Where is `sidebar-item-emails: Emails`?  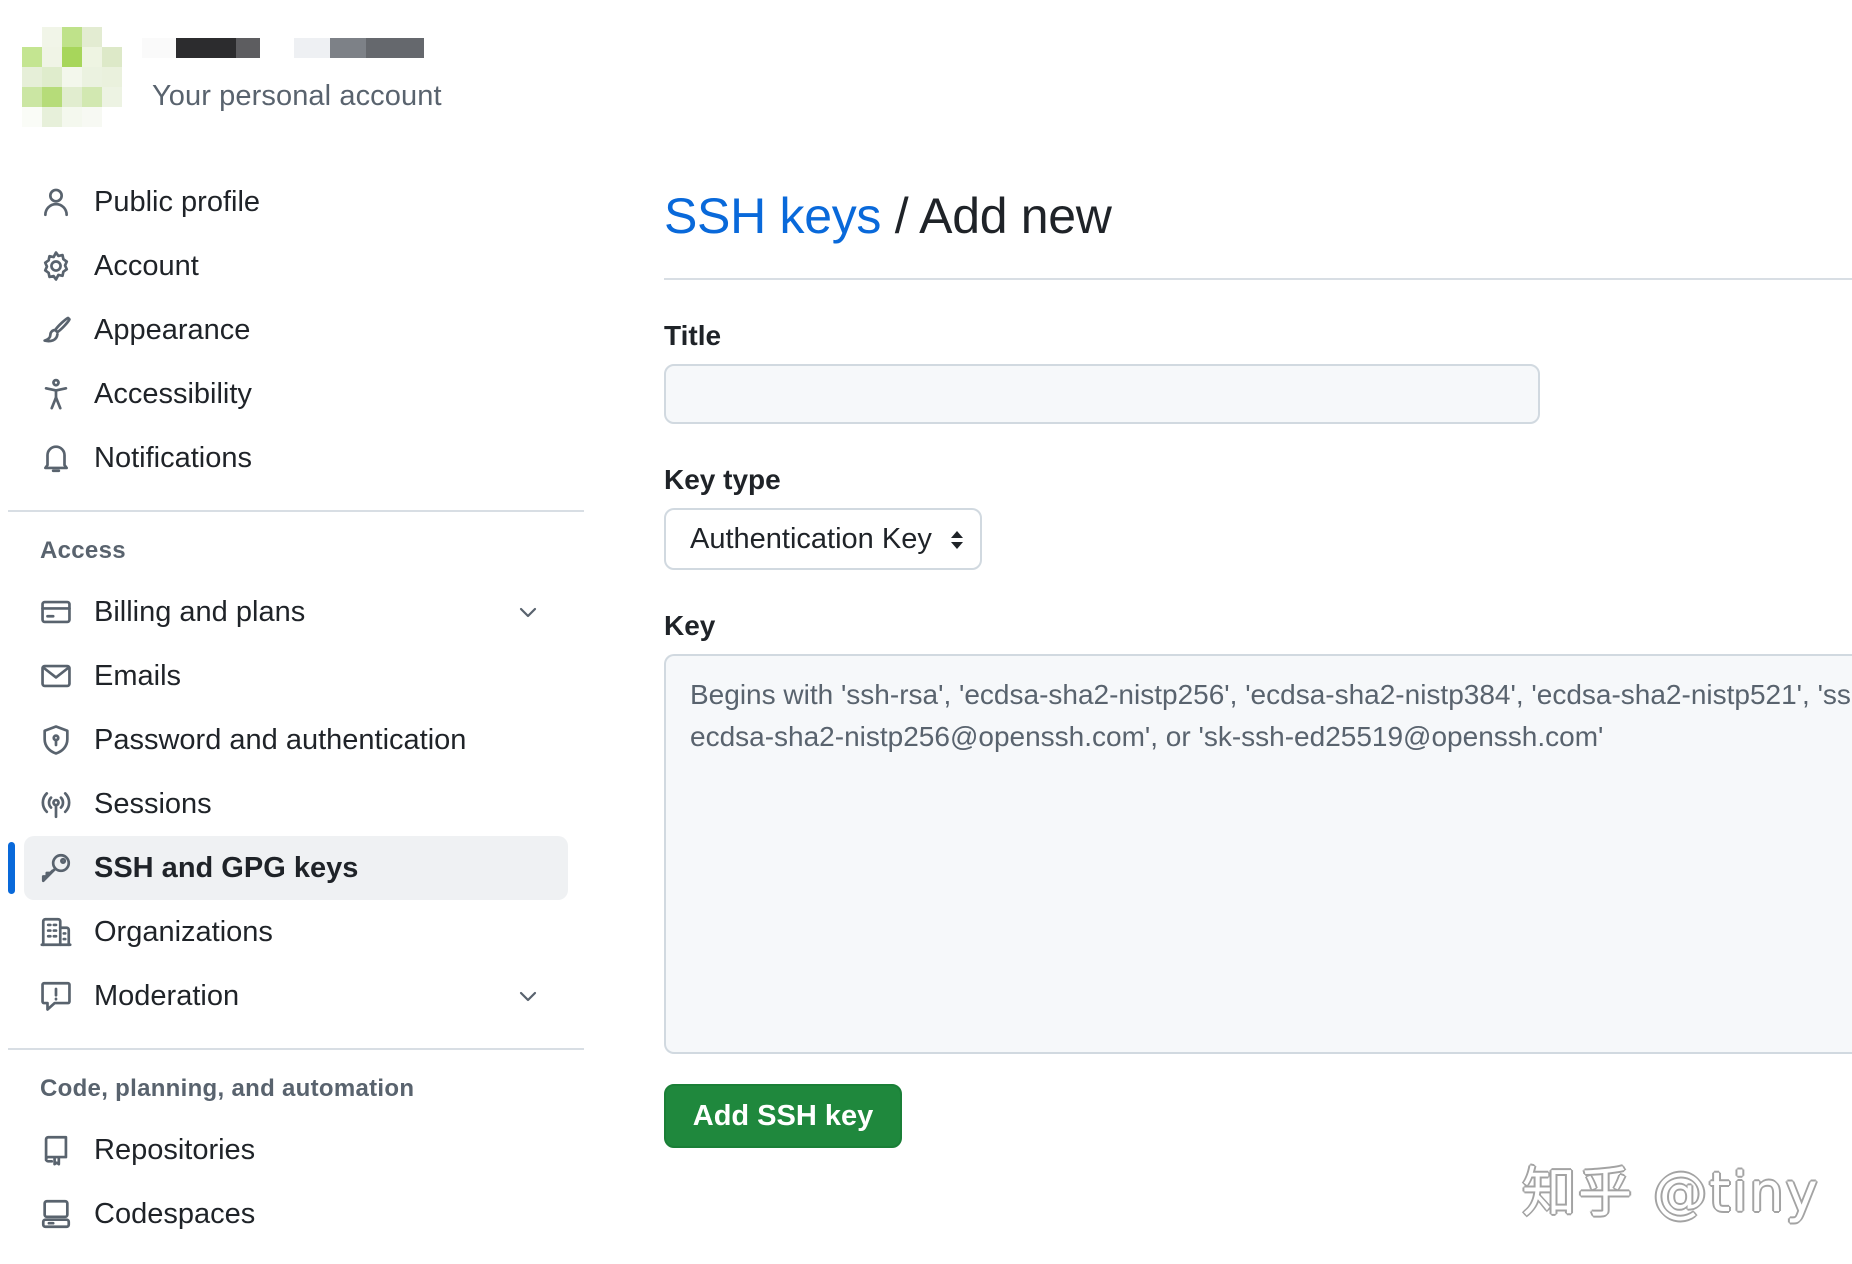 sidebar-item-emails: Emails is located at coordinates (296, 676).